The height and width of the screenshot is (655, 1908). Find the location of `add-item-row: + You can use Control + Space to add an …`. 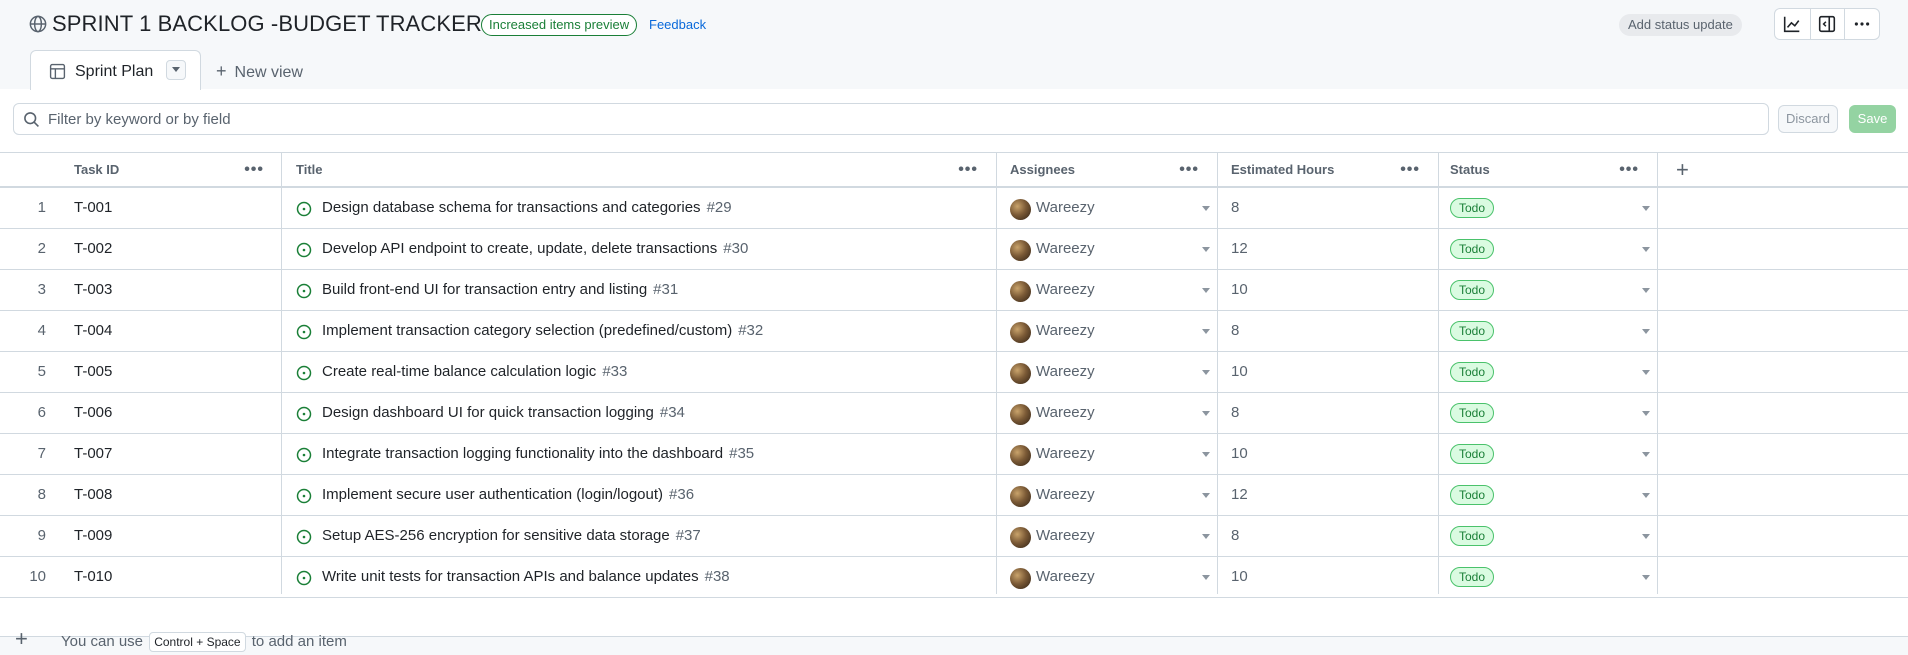

add-item-row: + You can use Control + Space to add an … is located at coordinates (954, 638).